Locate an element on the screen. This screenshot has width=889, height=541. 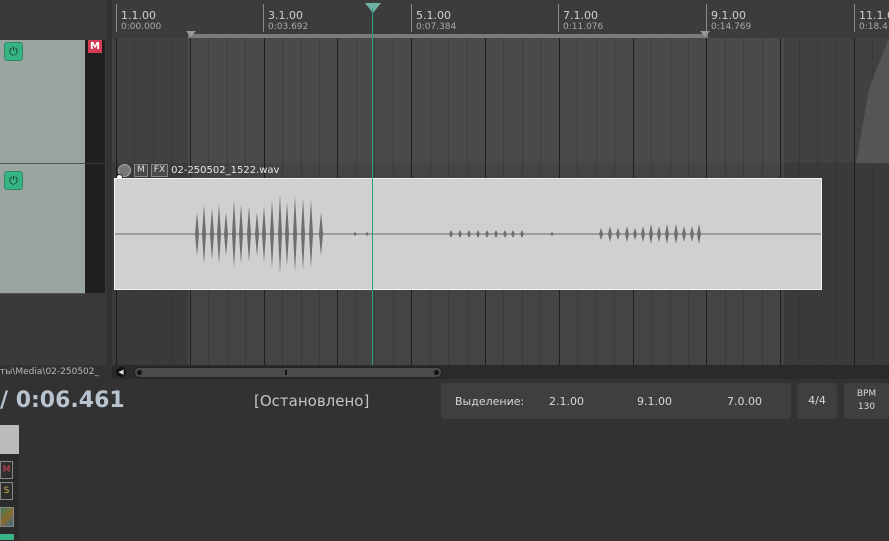
ruler-bar-label: 11.1.0 is located at coordinates (874, 15).